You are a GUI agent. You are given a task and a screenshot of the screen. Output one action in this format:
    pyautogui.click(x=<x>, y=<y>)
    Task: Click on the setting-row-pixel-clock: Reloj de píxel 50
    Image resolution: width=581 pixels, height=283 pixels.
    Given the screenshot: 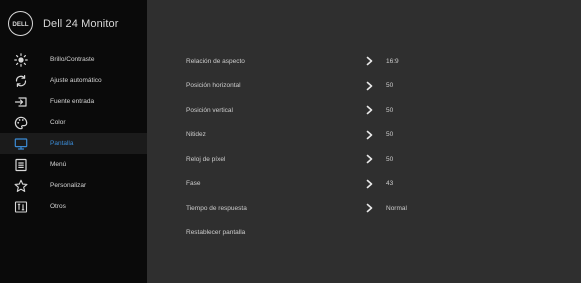 What is the action you would take?
    pyautogui.click(x=376, y=159)
    